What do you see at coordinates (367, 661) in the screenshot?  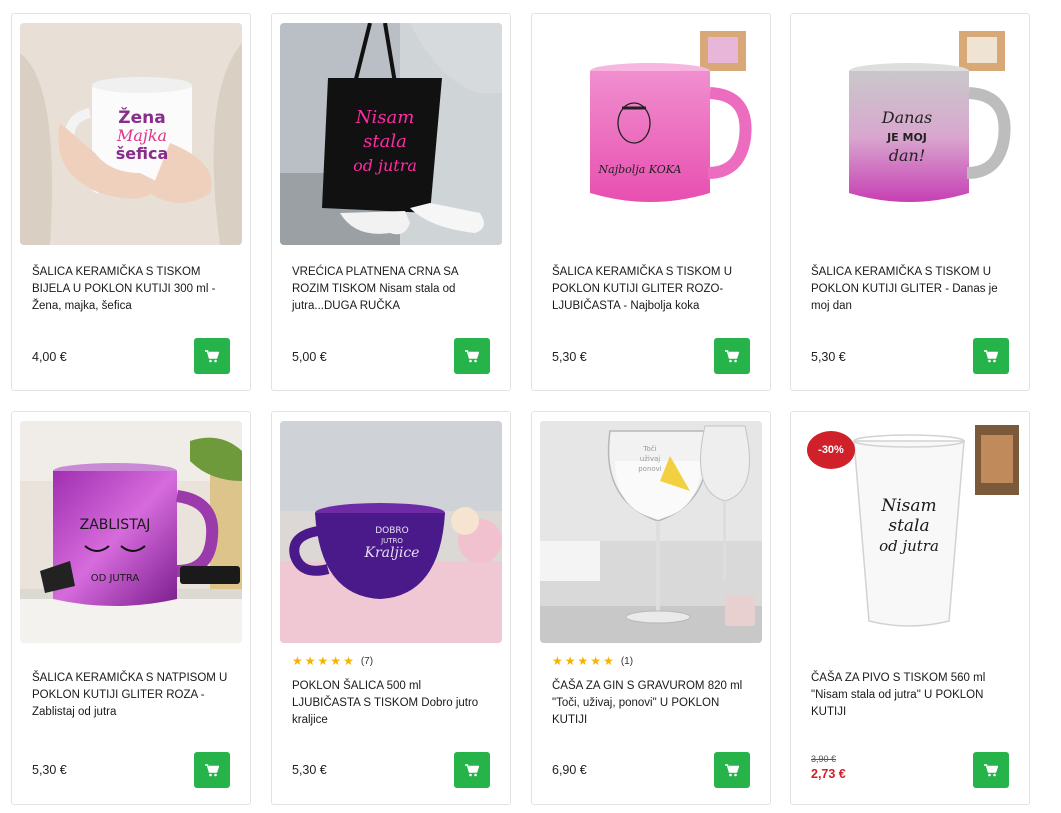 I see `rating-count: (7)` at bounding box center [367, 661].